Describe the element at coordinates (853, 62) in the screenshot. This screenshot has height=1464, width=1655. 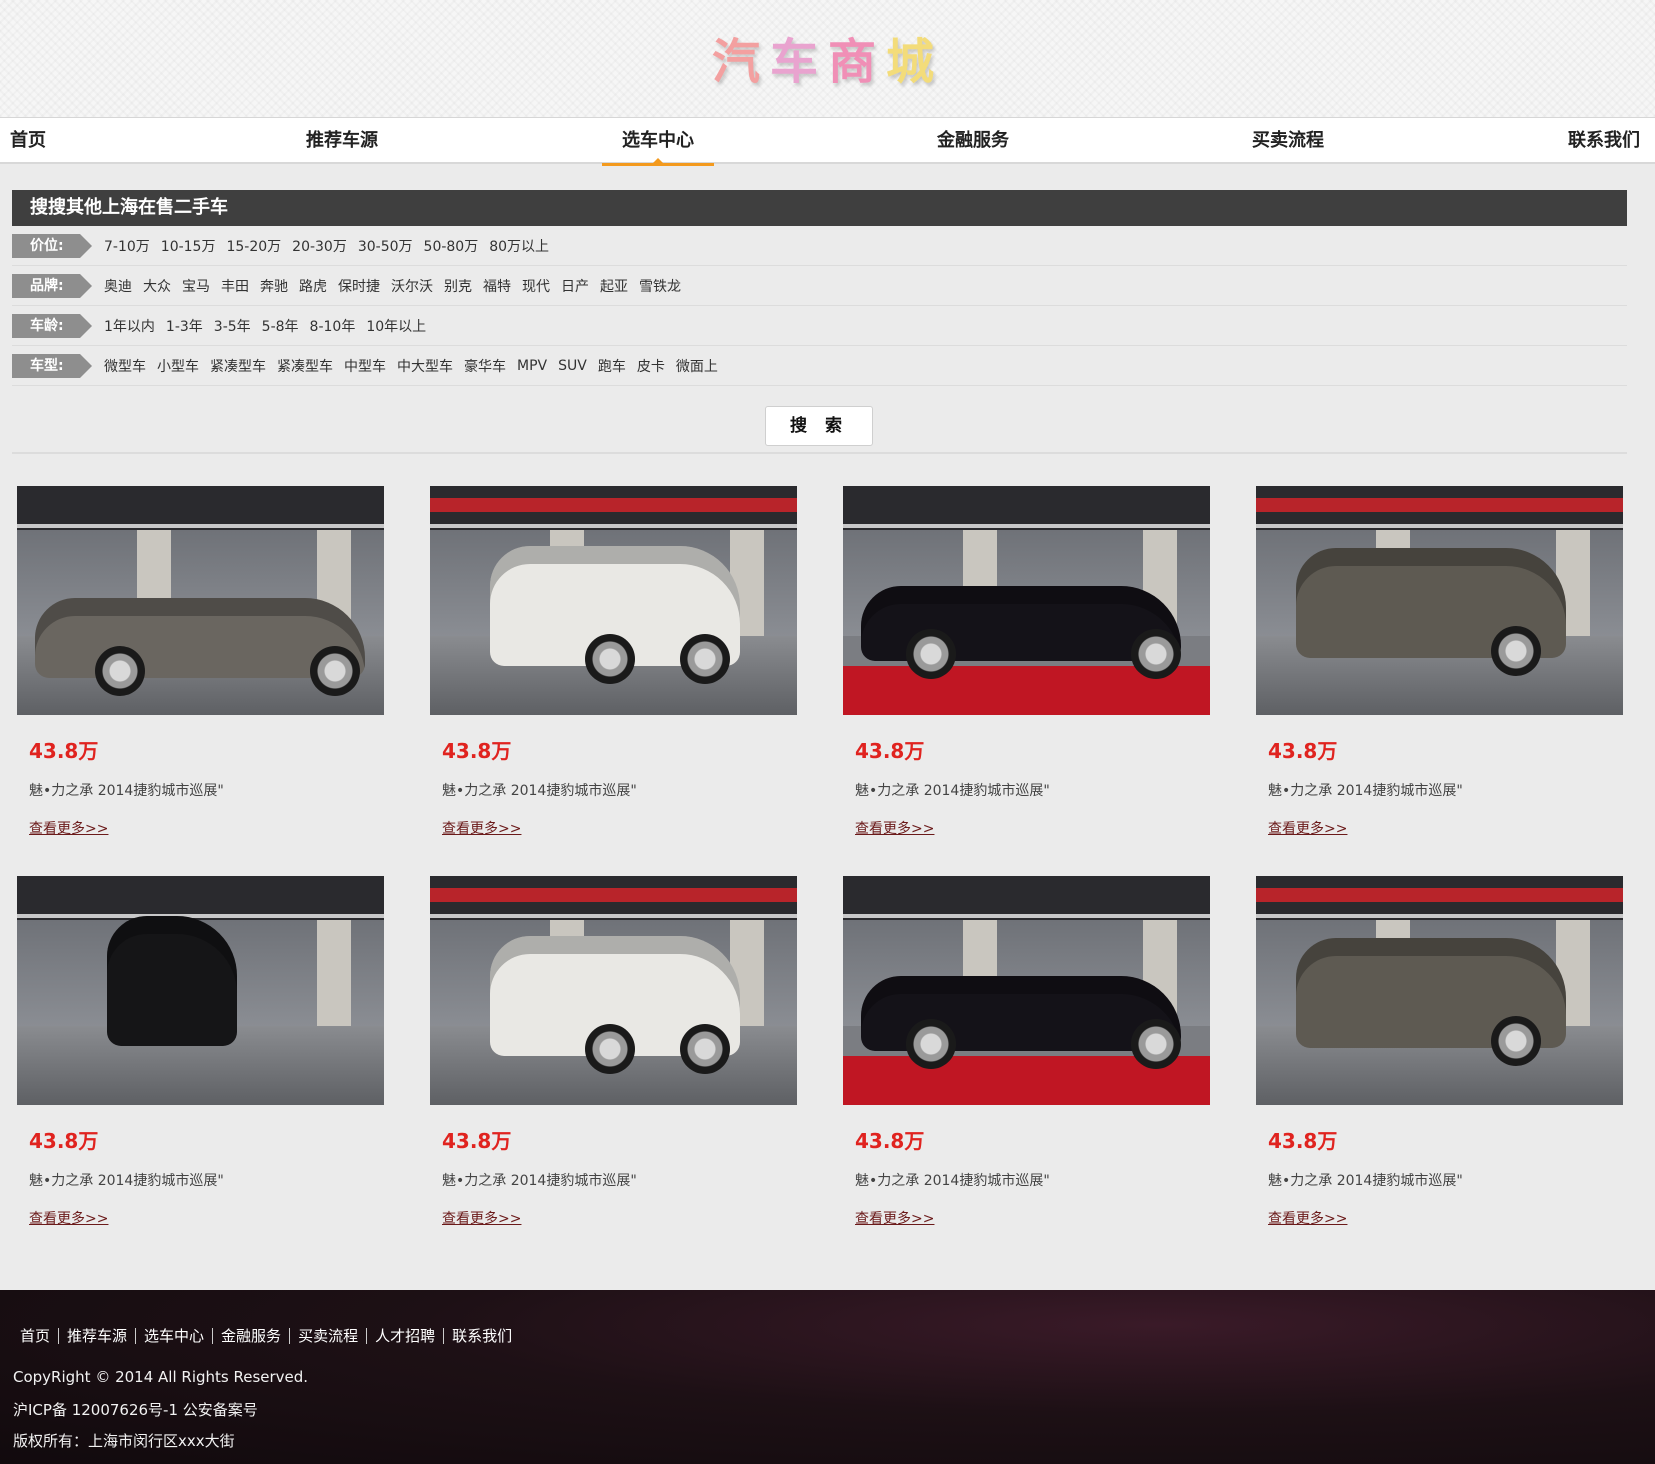
I see `logo-char: 商` at that location.